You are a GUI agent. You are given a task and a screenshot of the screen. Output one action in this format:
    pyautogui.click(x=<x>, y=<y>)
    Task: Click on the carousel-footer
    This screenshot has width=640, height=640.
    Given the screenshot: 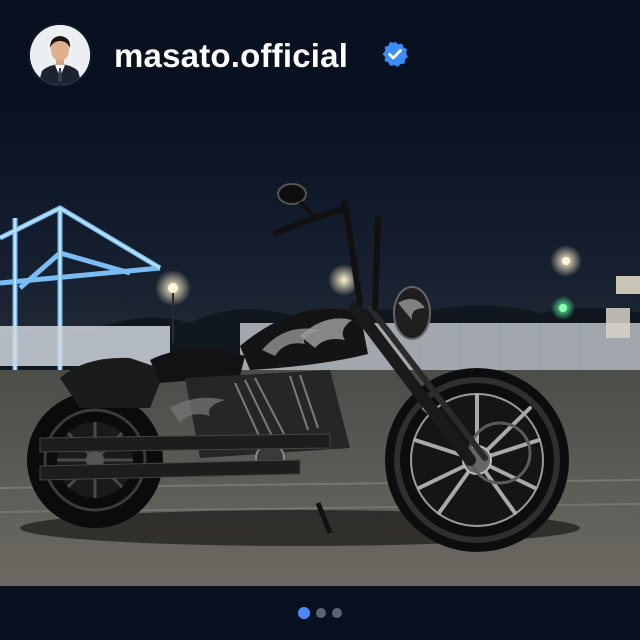 What is the action you would take?
    pyautogui.click(x=320, y=613)
    